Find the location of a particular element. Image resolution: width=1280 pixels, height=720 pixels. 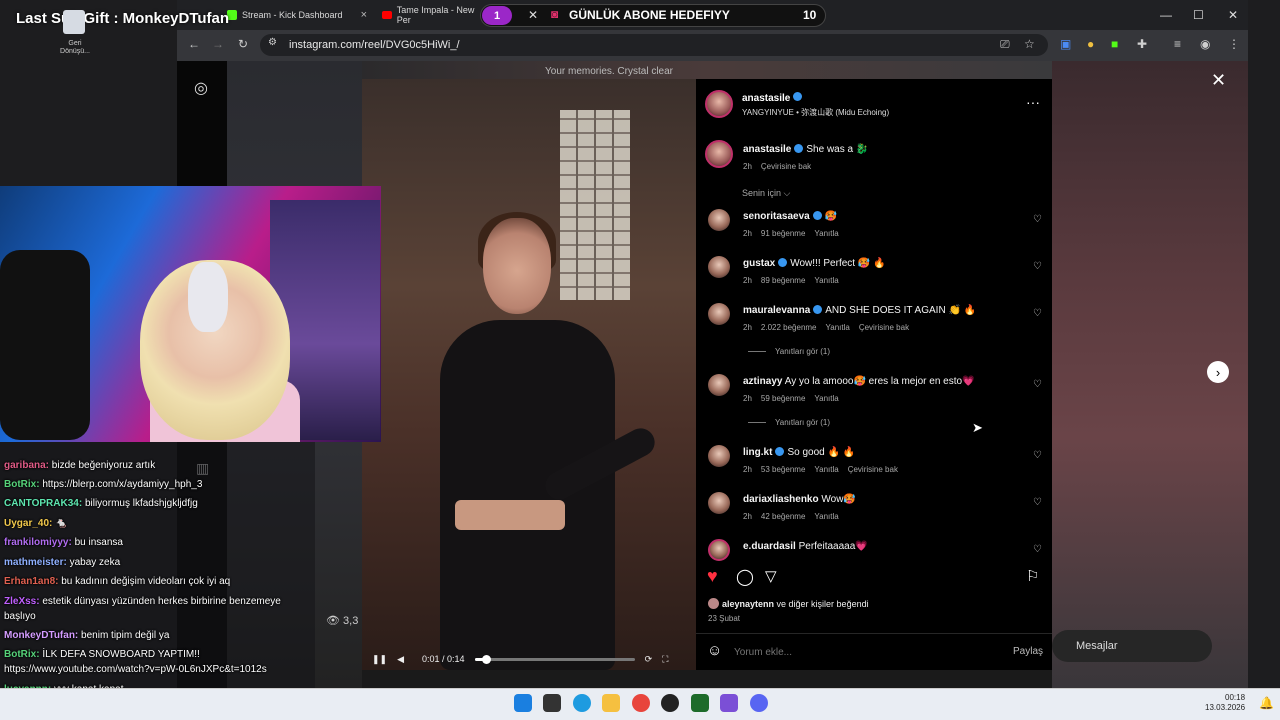

comment-likes: 42 beğenme is located at coordinates (783, 516).